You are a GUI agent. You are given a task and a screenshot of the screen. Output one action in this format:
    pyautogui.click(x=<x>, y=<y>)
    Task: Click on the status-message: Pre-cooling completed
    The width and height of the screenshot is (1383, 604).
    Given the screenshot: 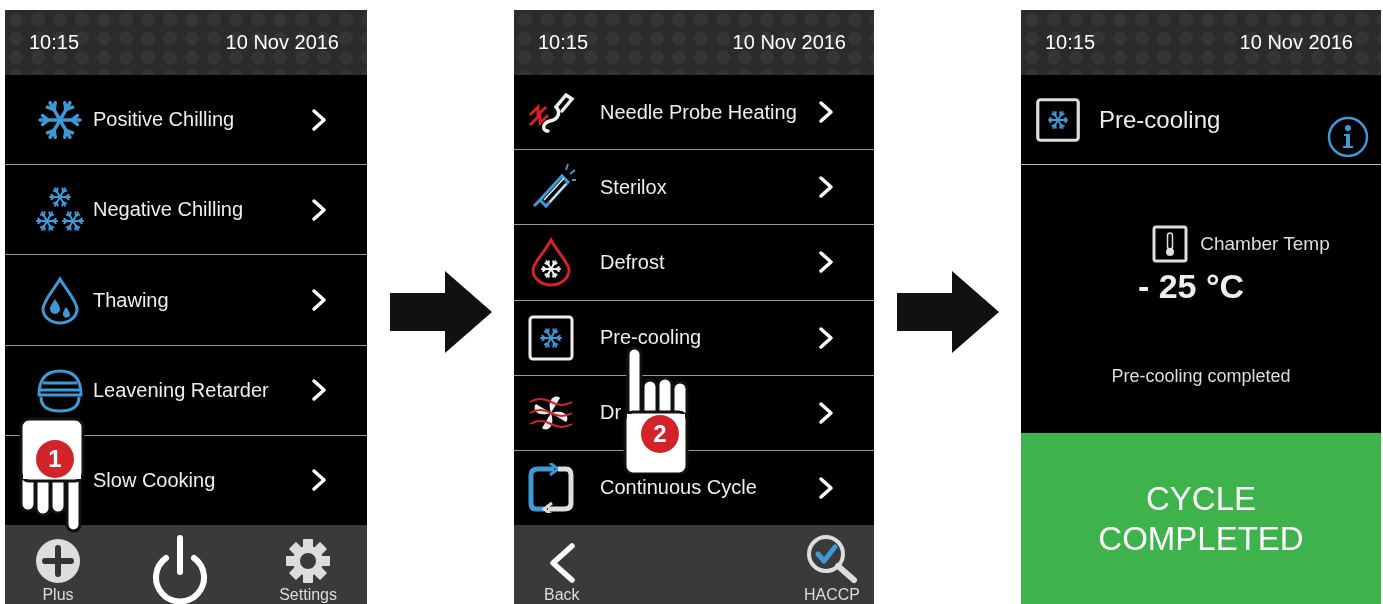 What is the action you would take?
    pyautogui.click(x=1201, y=376)
    